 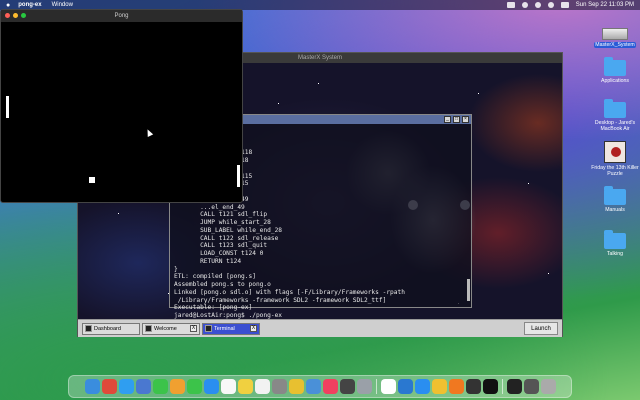 What do you see at coordinates (222, 284) in the screenshot?
I see `terminal-line: Assembled pong.s to pong.o` at bounding box center [222, 284].